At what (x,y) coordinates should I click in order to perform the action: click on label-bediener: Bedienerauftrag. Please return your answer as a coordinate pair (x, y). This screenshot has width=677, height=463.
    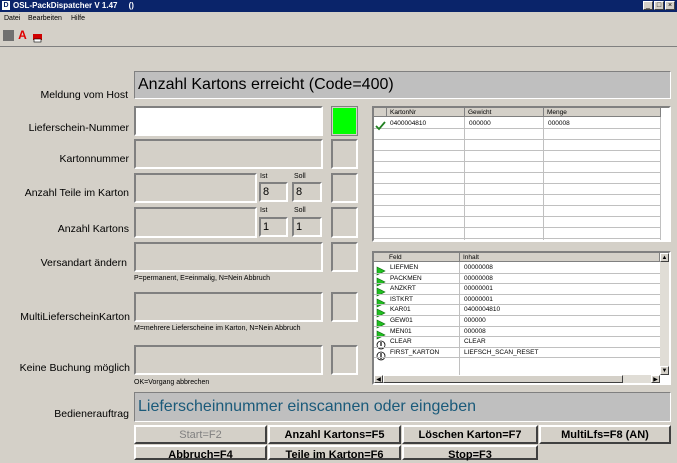
    Looking at the image, I should click on (91, 414).